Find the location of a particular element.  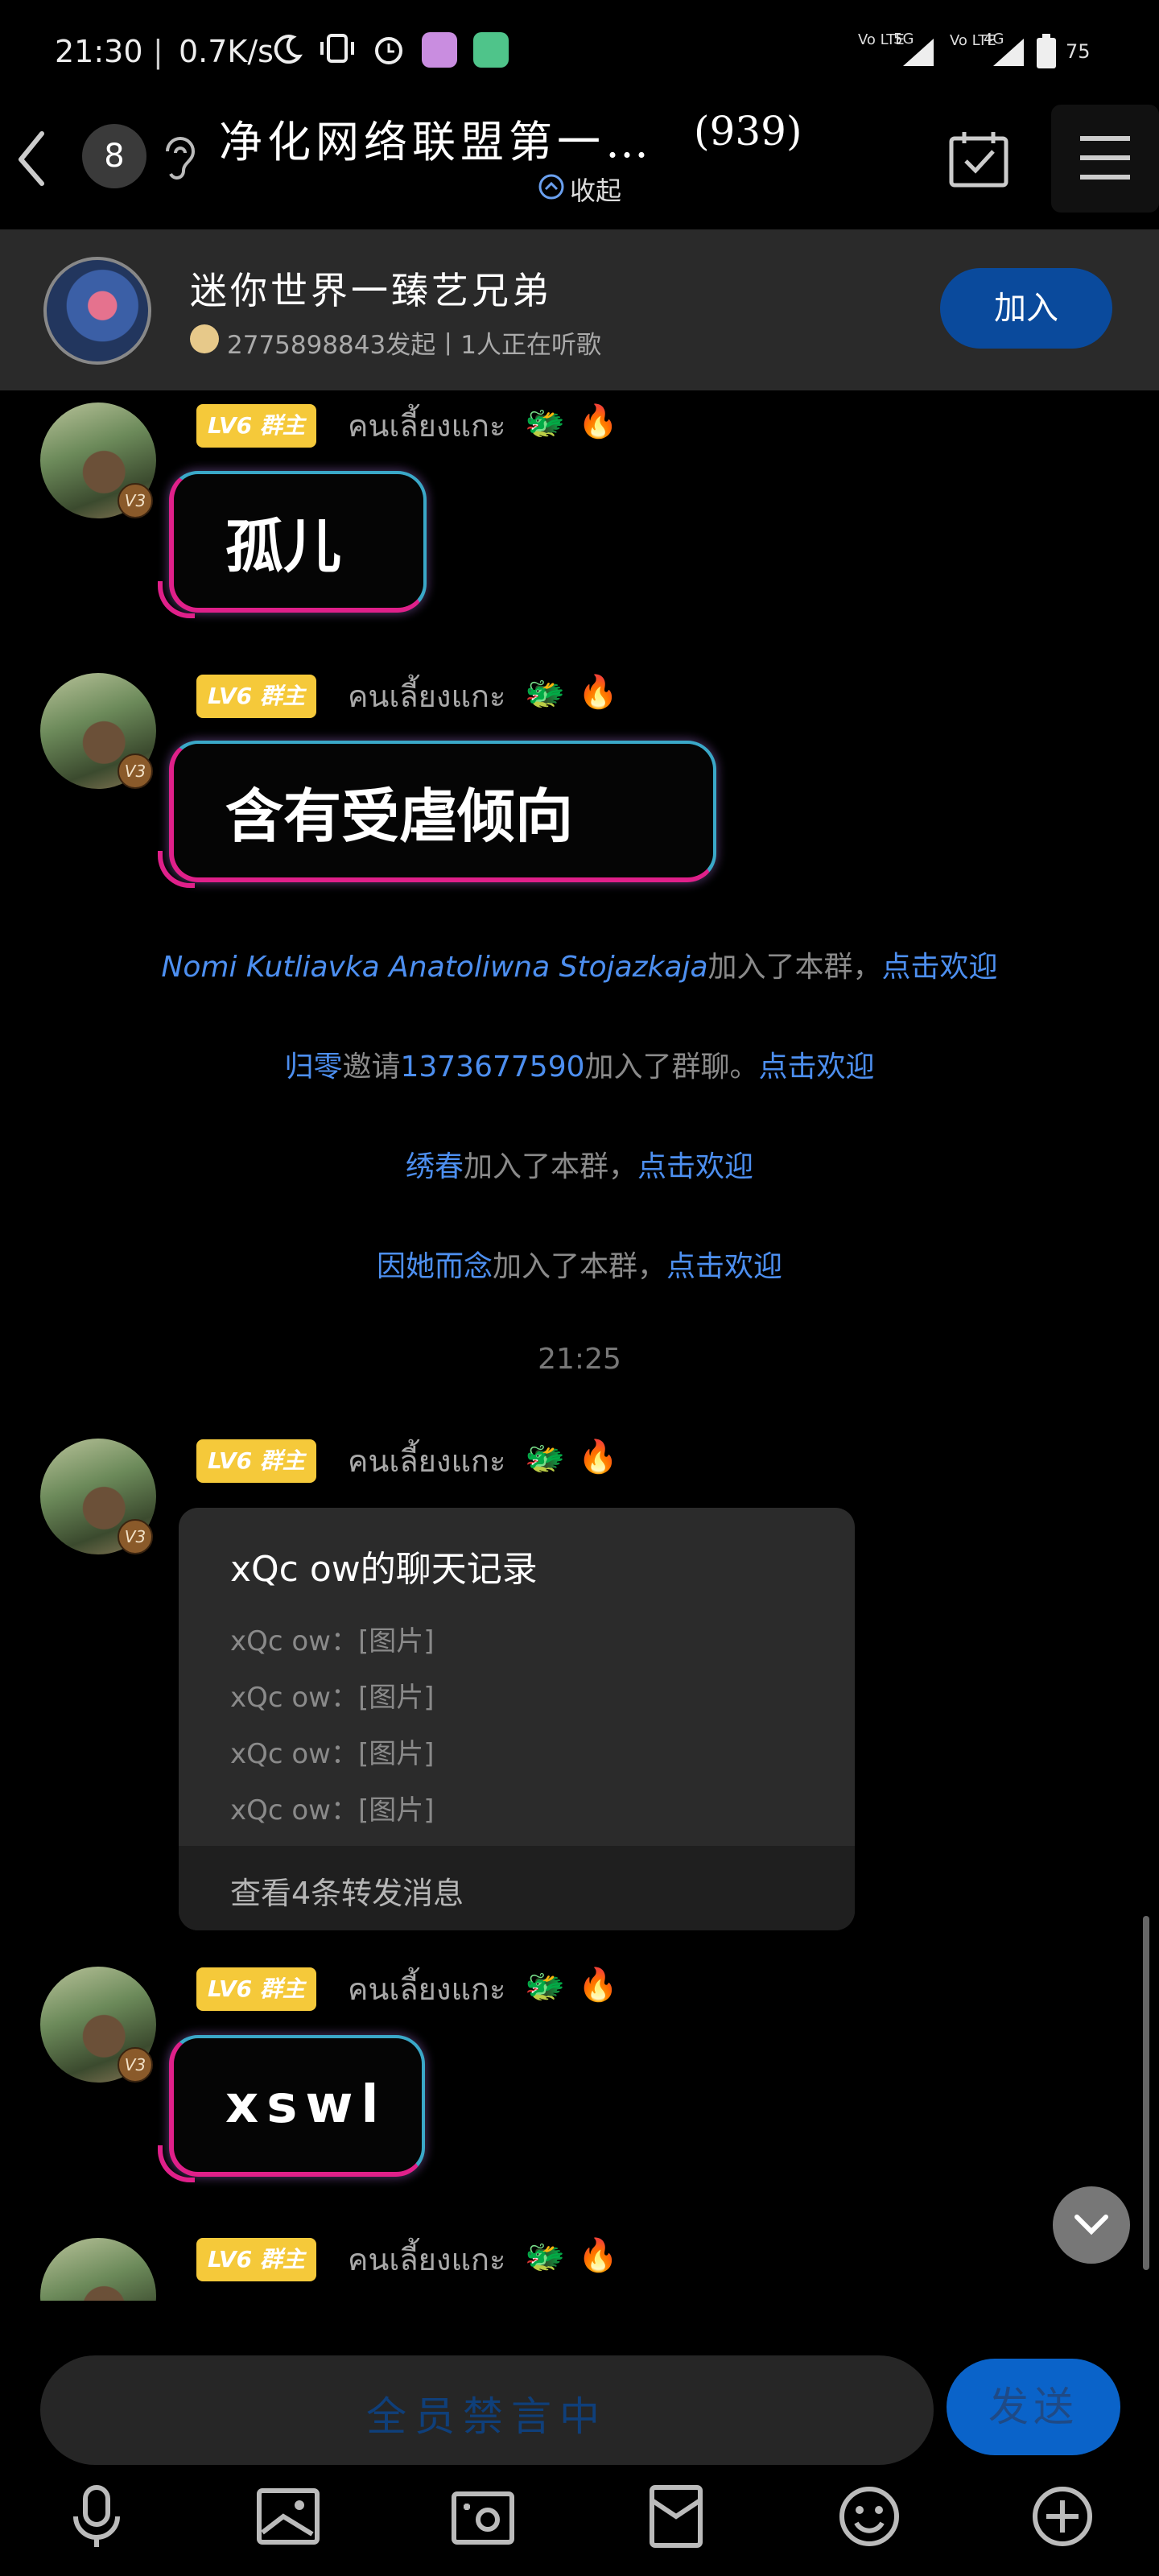

message-input: 全员禁言中 is located at coordinates (487, 2410).